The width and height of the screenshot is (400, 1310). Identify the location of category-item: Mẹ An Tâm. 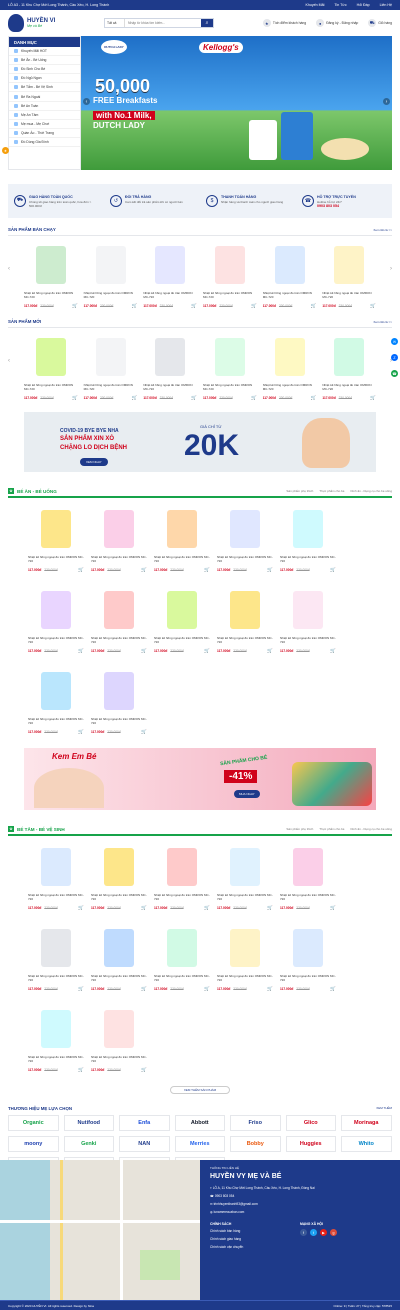
(44, 115).